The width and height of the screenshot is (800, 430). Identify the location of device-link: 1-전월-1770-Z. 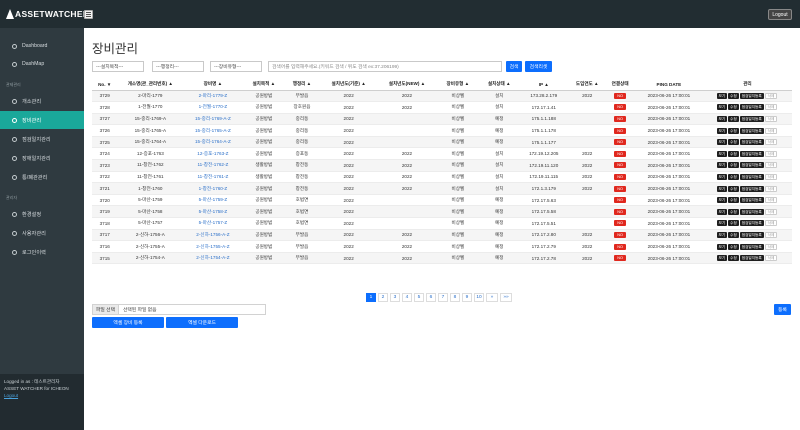
(213, 106).